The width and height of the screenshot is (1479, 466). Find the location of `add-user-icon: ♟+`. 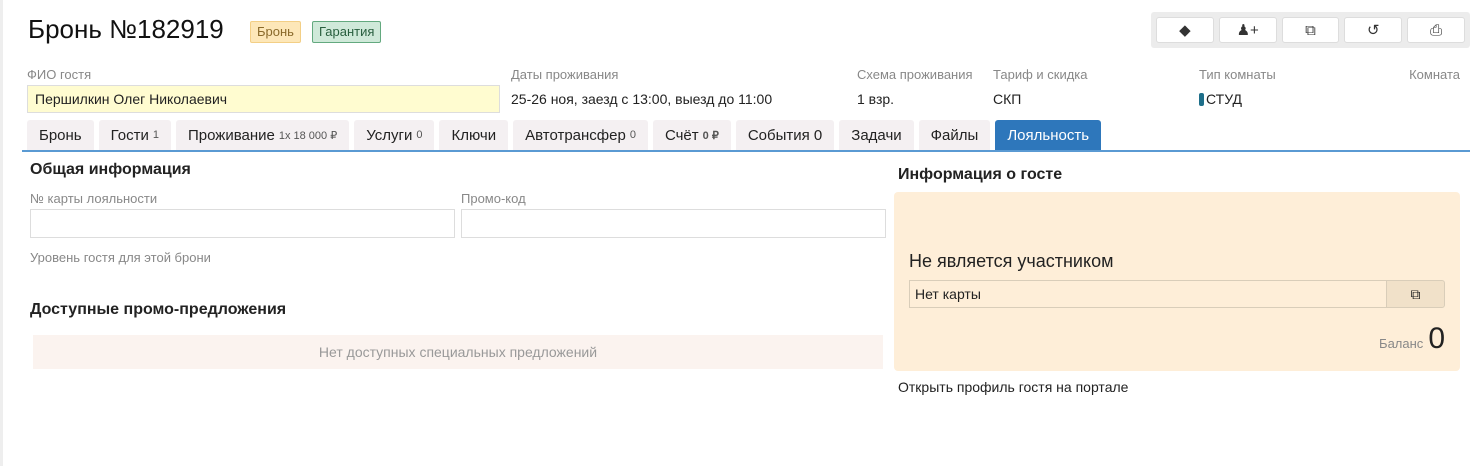

add-user-icon: ♟+ is located at coordinates (1247, 30).